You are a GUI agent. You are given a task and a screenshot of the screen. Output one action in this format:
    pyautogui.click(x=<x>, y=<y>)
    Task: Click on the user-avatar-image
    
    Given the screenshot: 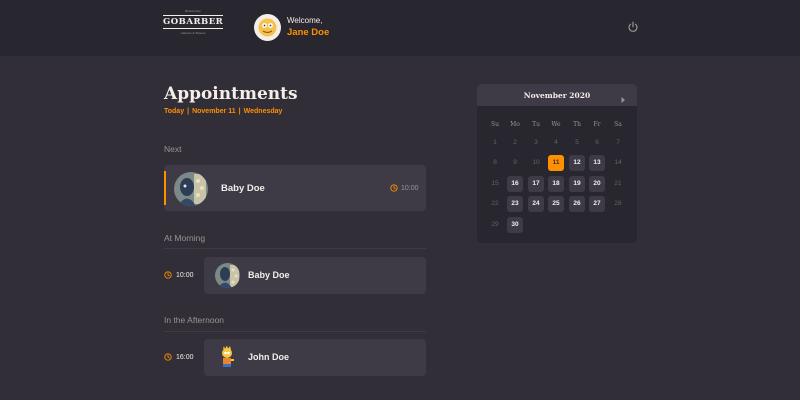 What is the action you would take?
    pyautogui.click(x=267, y=27)
    